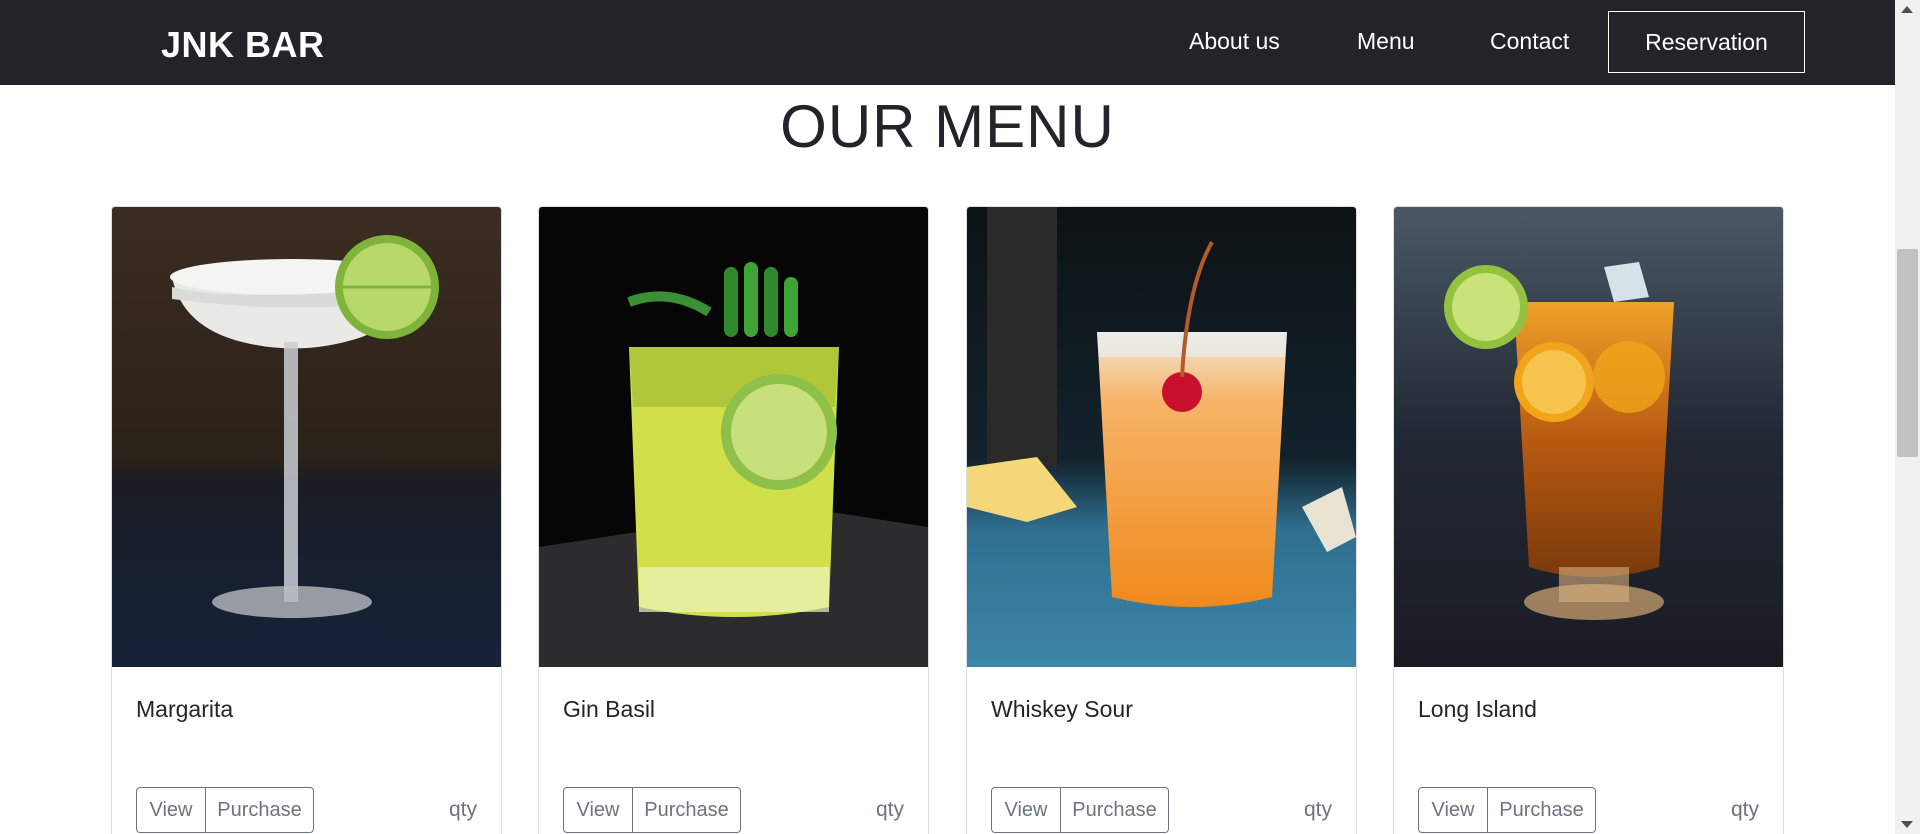  What do you see at coordinates (1588, 437) in the screenshot?
I see `long-island-photo` at bounding box center [1588, 437].